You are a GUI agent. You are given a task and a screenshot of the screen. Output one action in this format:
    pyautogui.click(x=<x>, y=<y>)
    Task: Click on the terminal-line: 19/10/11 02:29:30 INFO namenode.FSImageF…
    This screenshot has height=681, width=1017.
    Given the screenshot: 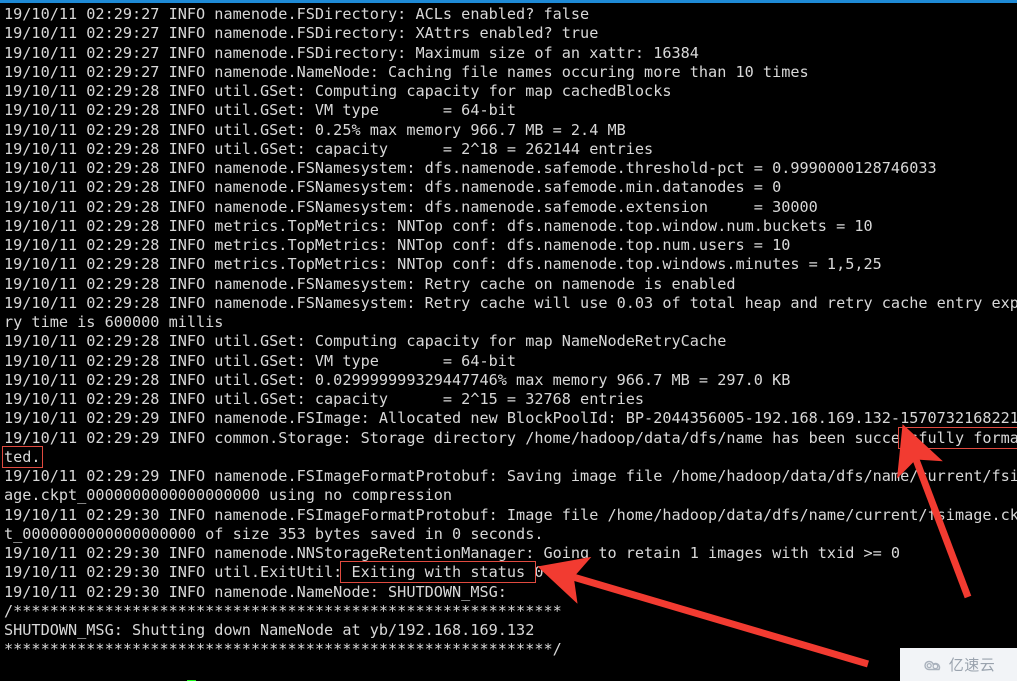 What is the action you would take?
    pyautogui.click(x=510, y=514)
    